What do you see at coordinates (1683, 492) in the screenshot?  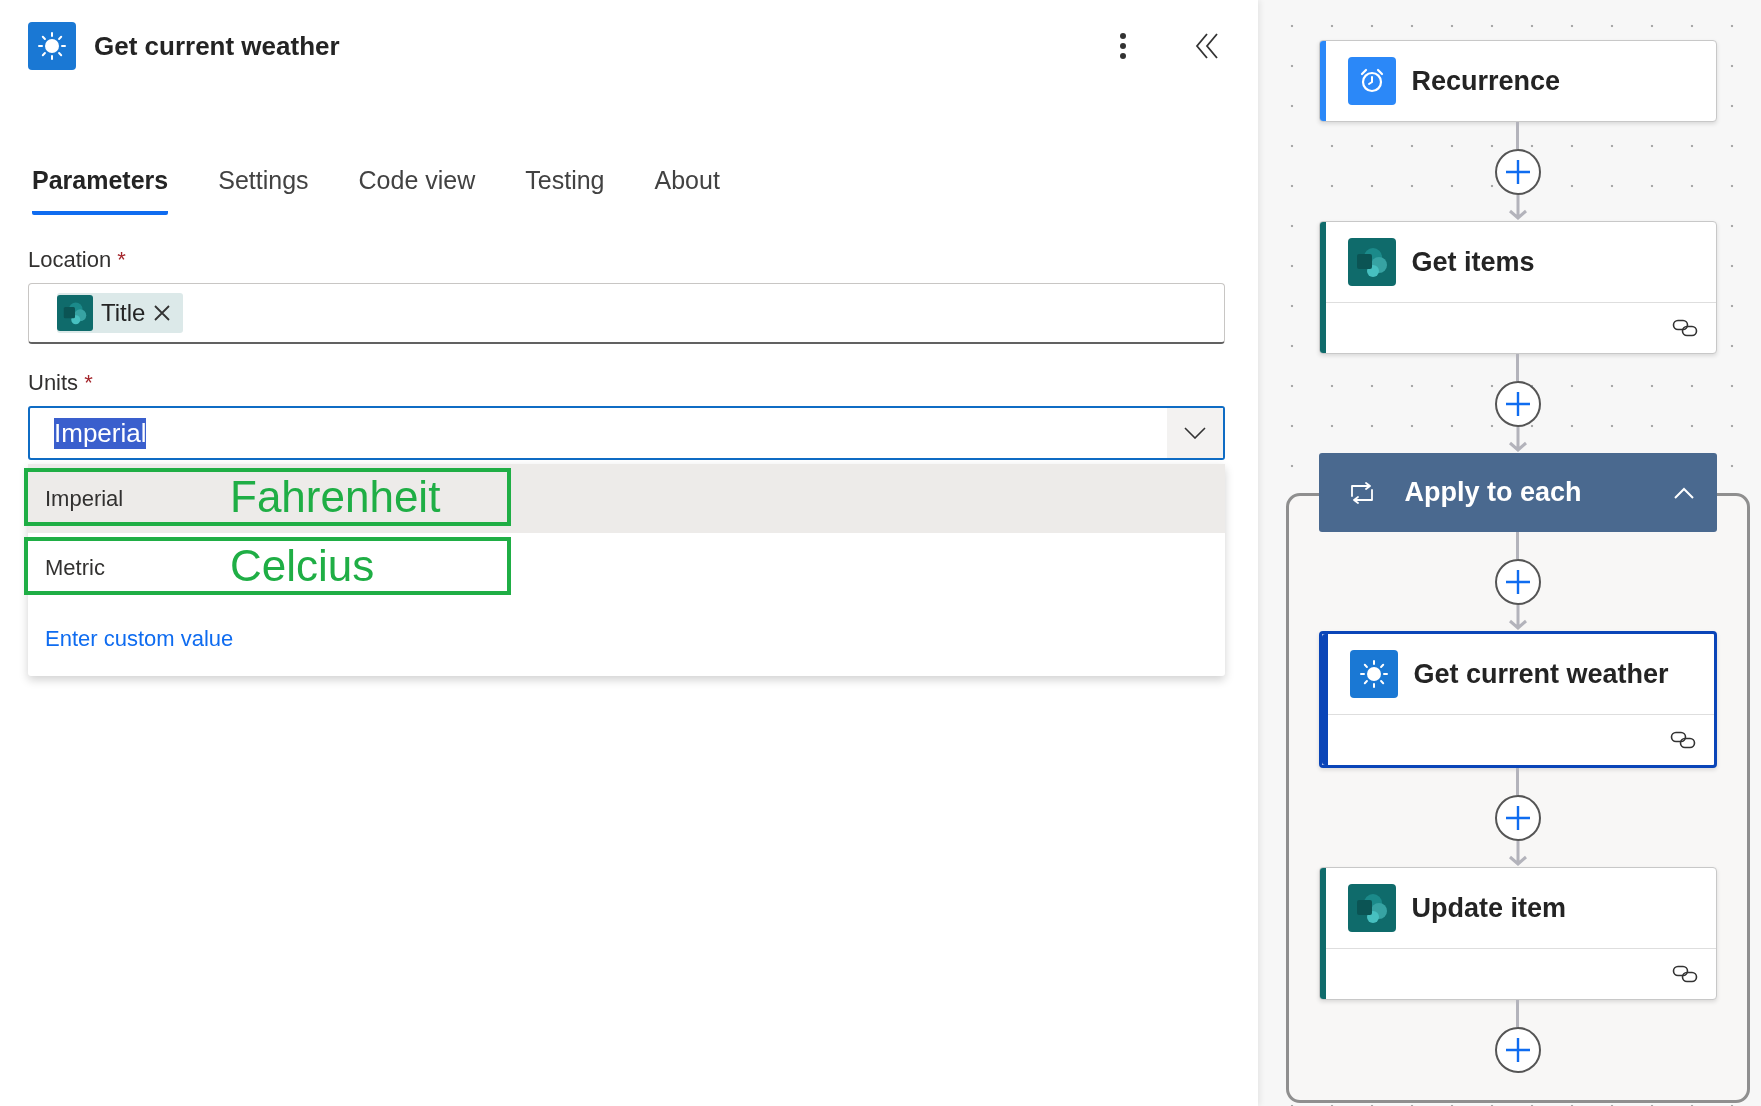 I see `chevron-up-icon` at bounding box center [1683, 492].